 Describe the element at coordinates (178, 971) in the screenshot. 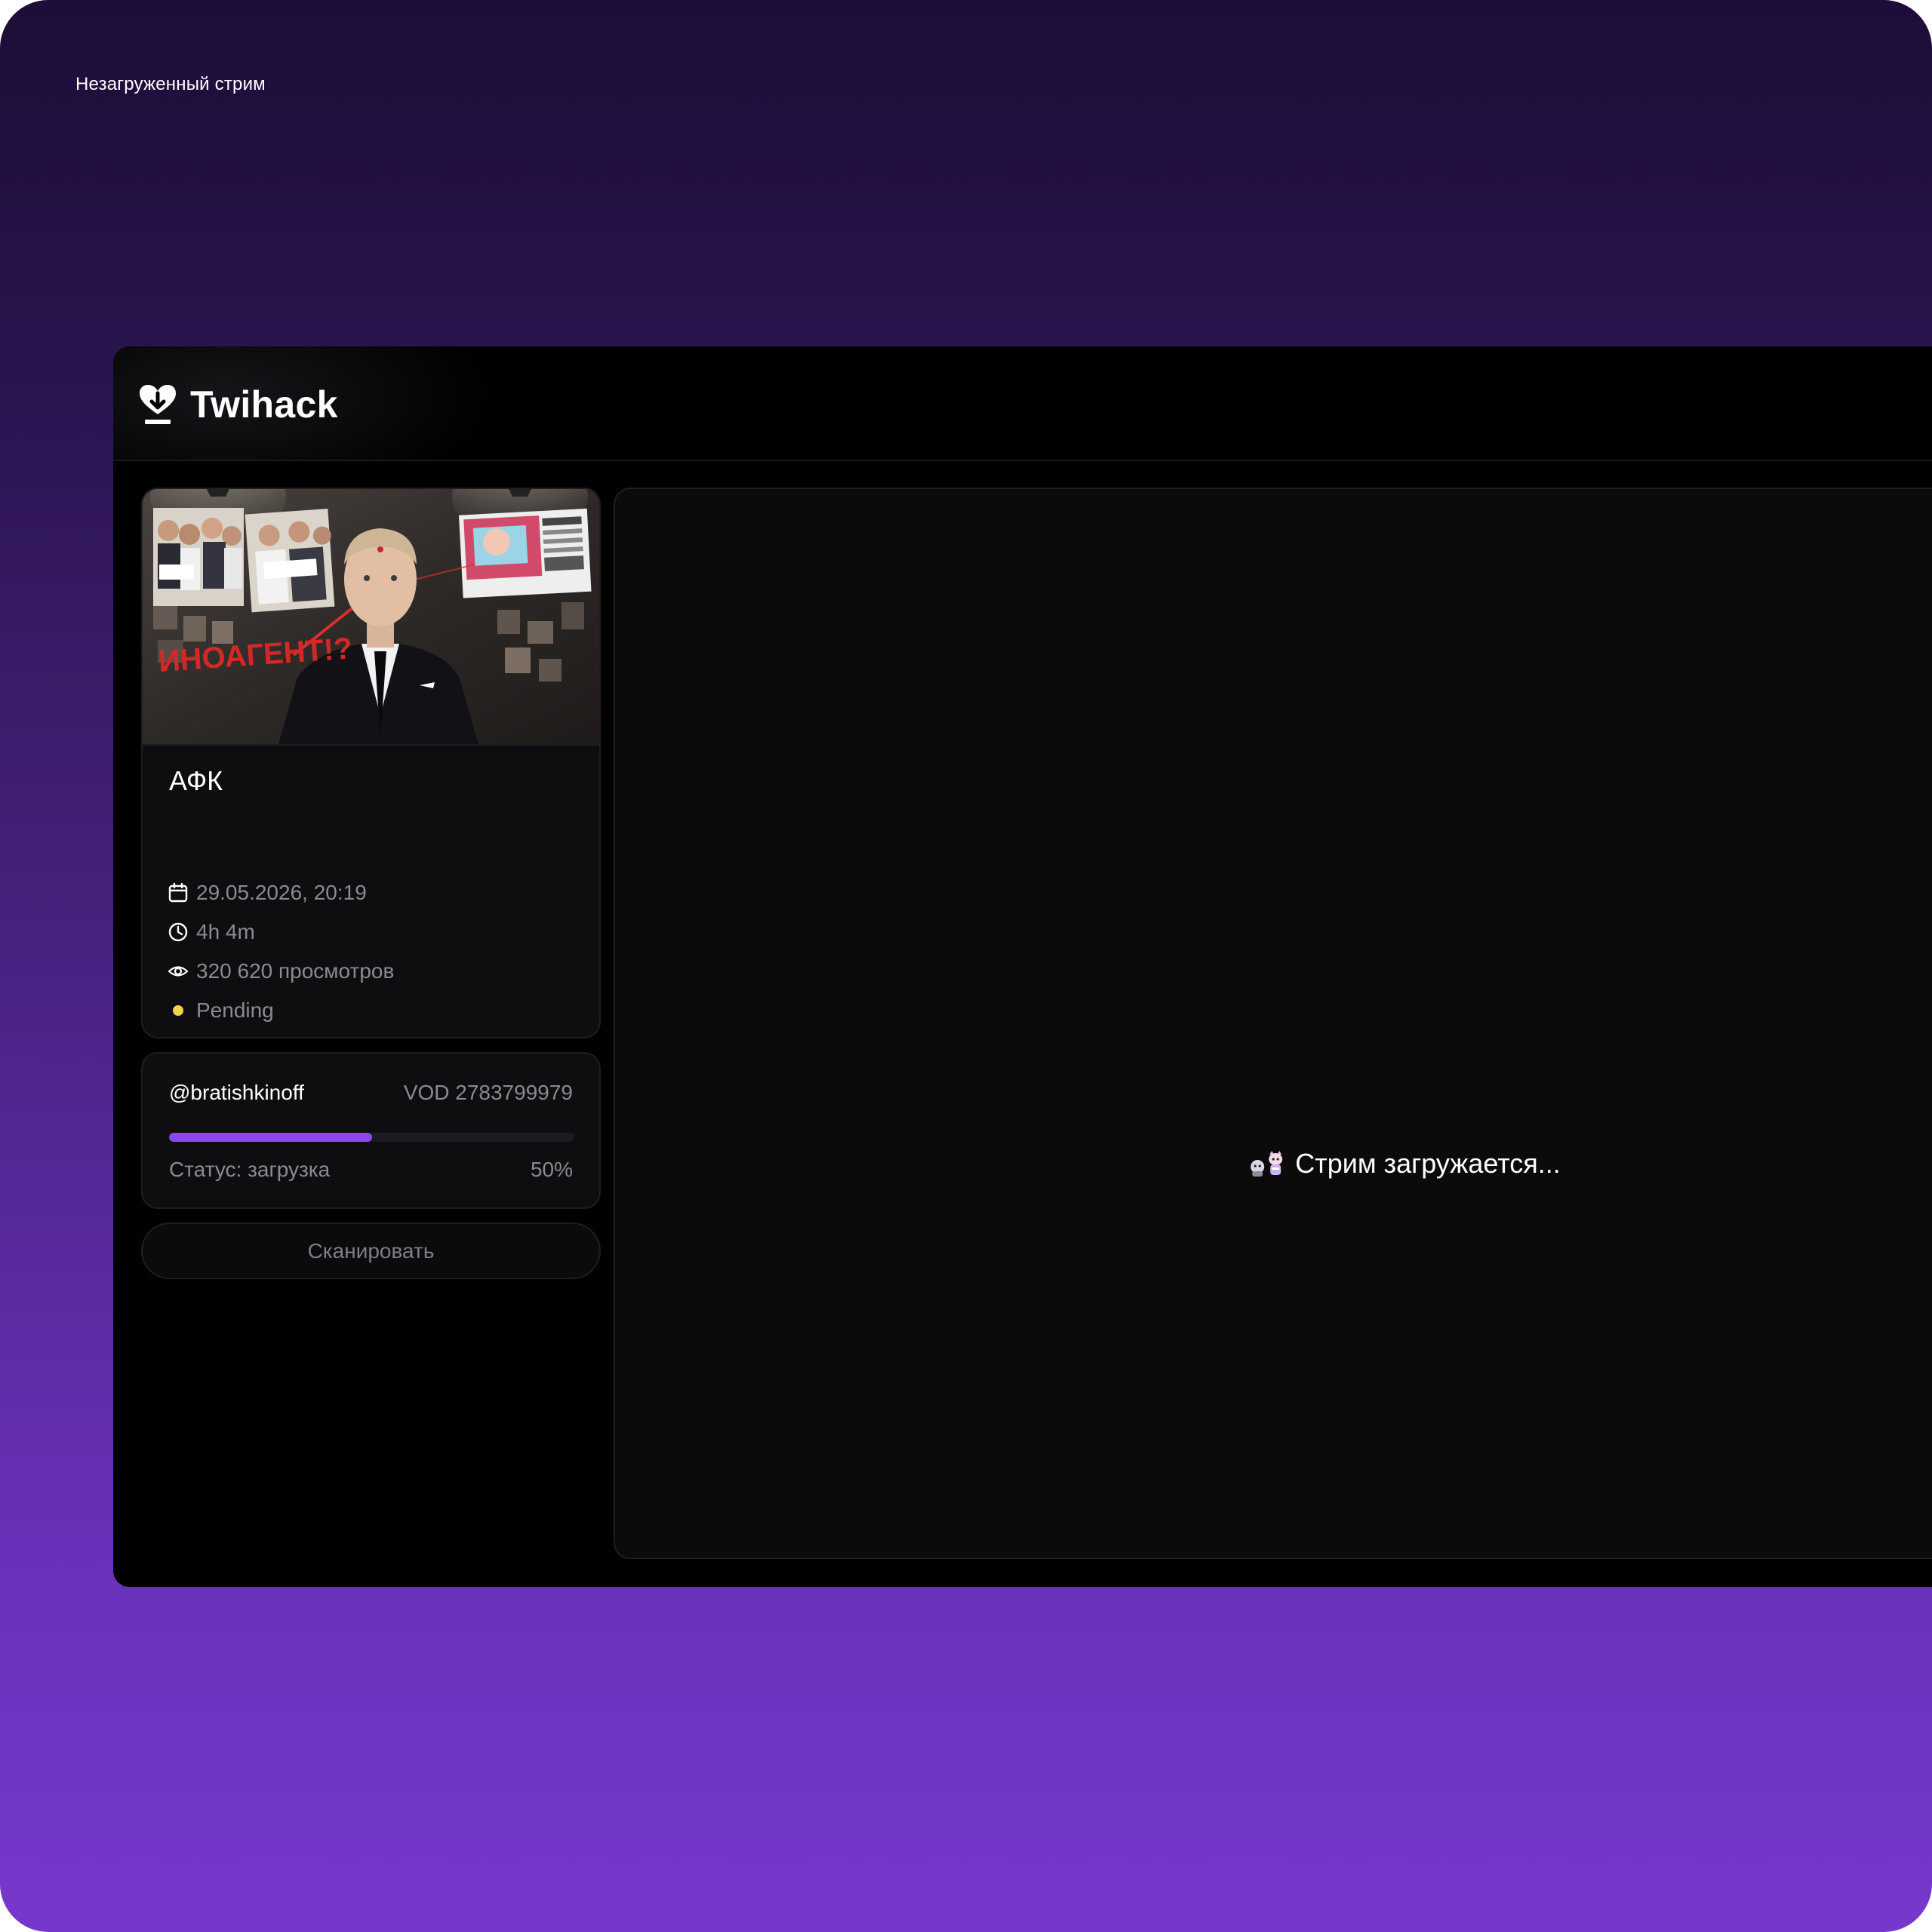

I see `eye-icon` at that location.